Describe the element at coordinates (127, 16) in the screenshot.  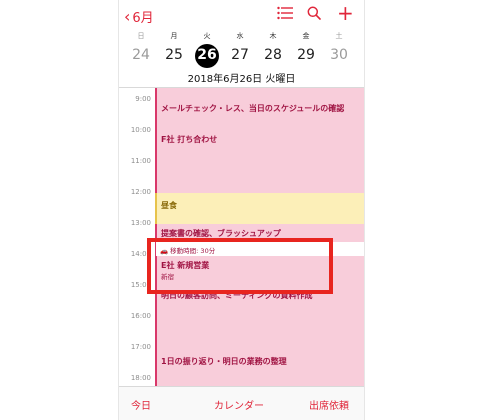
I see `chevron-left-icon: ‹` at that location.